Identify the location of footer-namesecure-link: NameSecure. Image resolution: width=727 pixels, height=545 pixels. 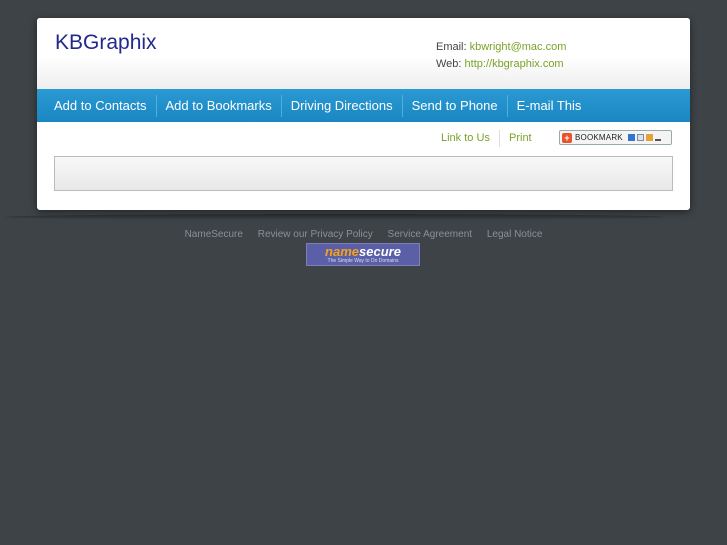
(214, 234).